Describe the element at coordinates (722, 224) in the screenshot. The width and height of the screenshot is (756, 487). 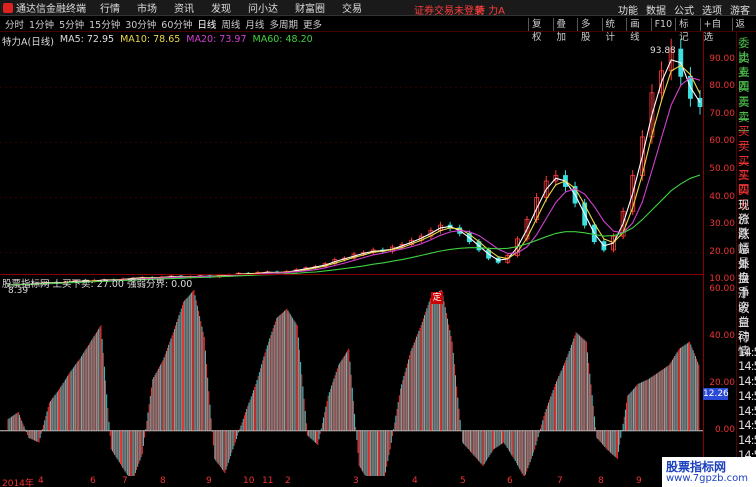
I see `price-tick: 30.00` at that location.